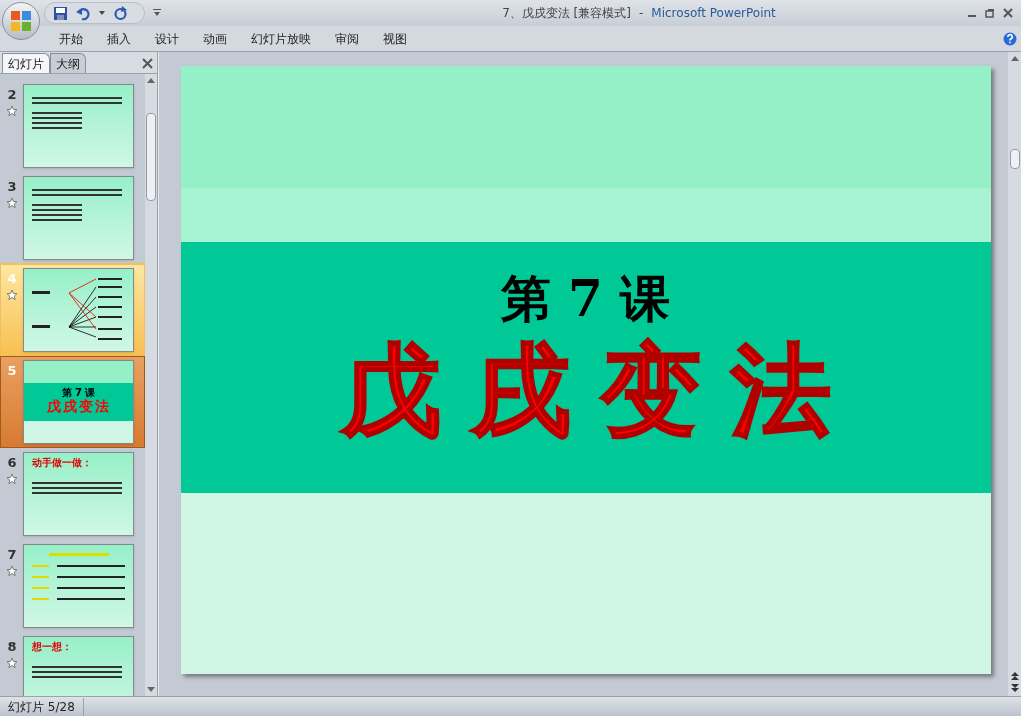  What do you see at coordinates (1010, 38) in the screenshot?
I see `help-icon` at bounding box center [1010, 38].